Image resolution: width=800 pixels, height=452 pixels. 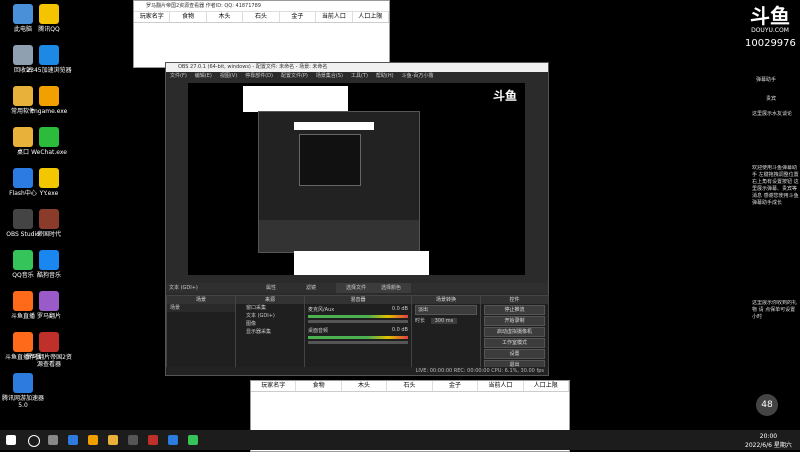 I want to click on properties-button: 属性, so click(x=271, y=288).